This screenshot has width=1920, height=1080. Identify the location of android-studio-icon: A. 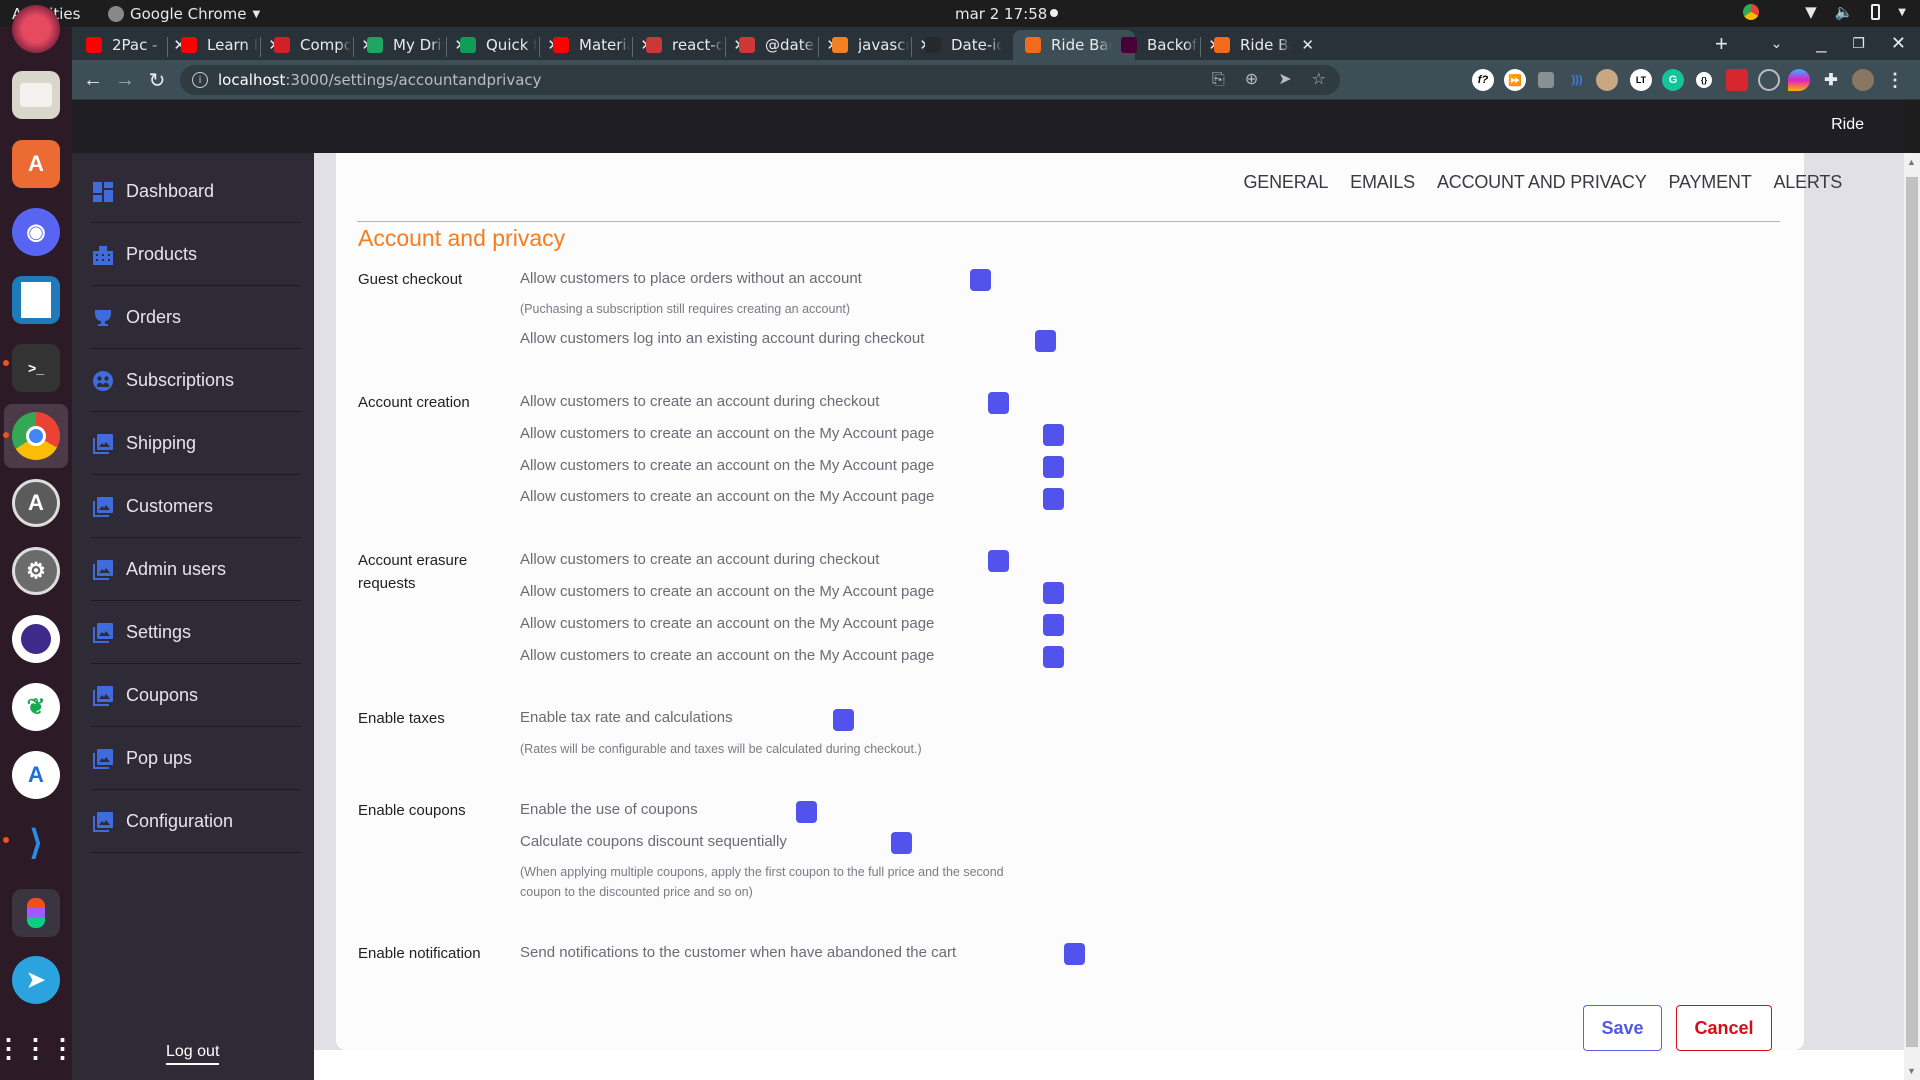
(36, 775).